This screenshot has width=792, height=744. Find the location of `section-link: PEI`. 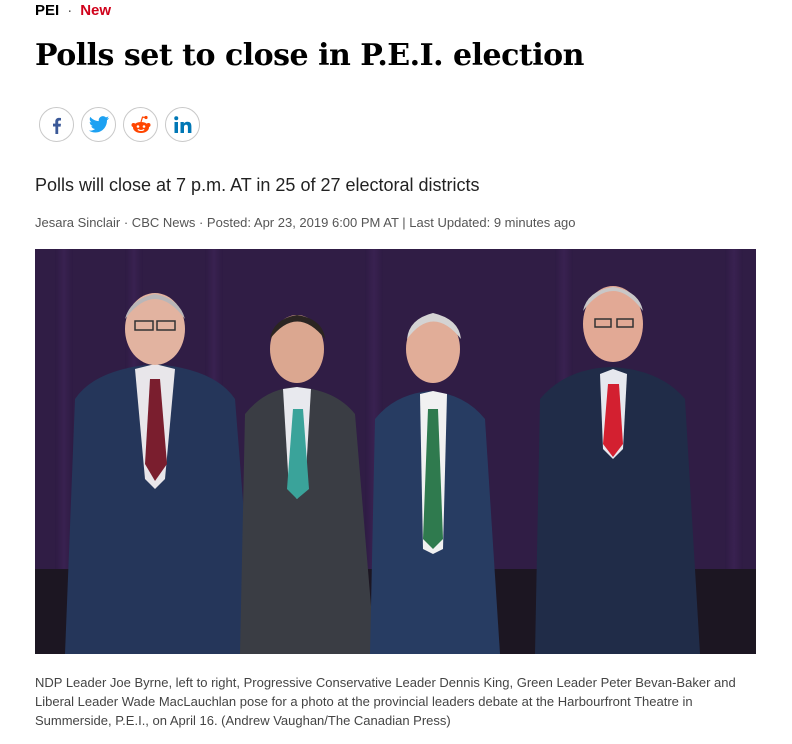

section-link: PEI is located at coordinates (47, 10).